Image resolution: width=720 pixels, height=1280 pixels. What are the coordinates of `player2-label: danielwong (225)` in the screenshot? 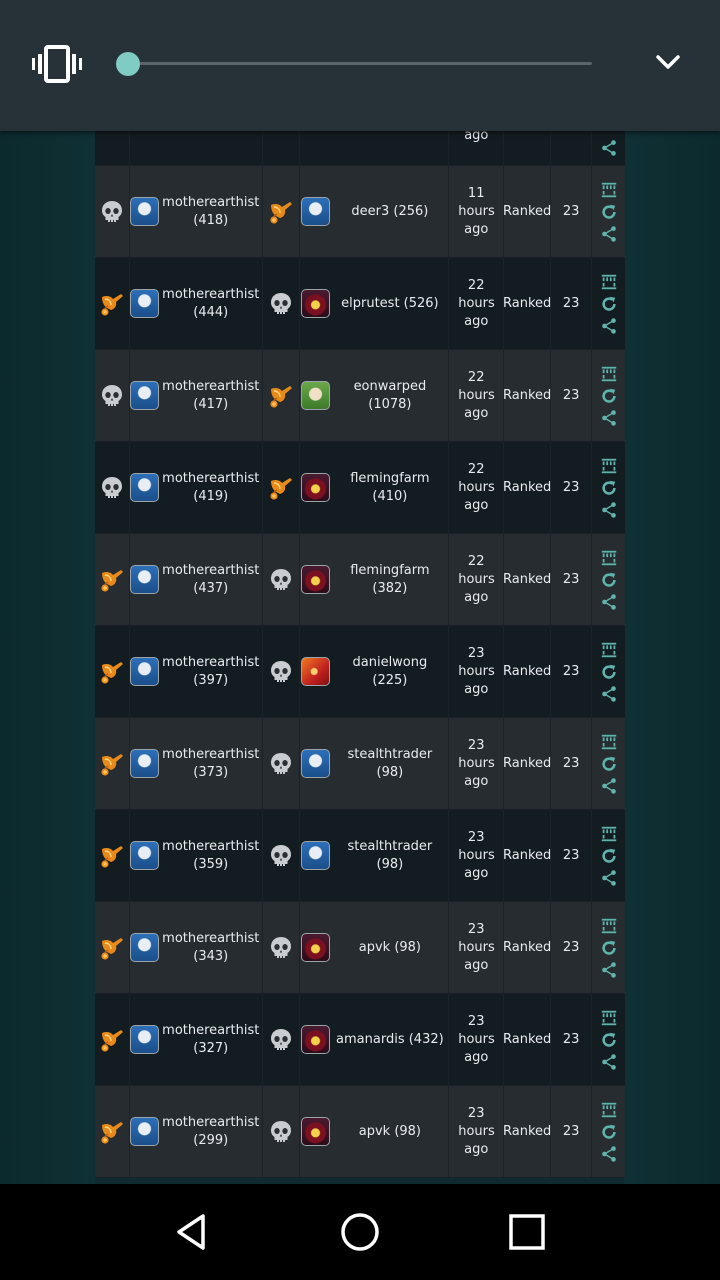 It's located at (390, 672).